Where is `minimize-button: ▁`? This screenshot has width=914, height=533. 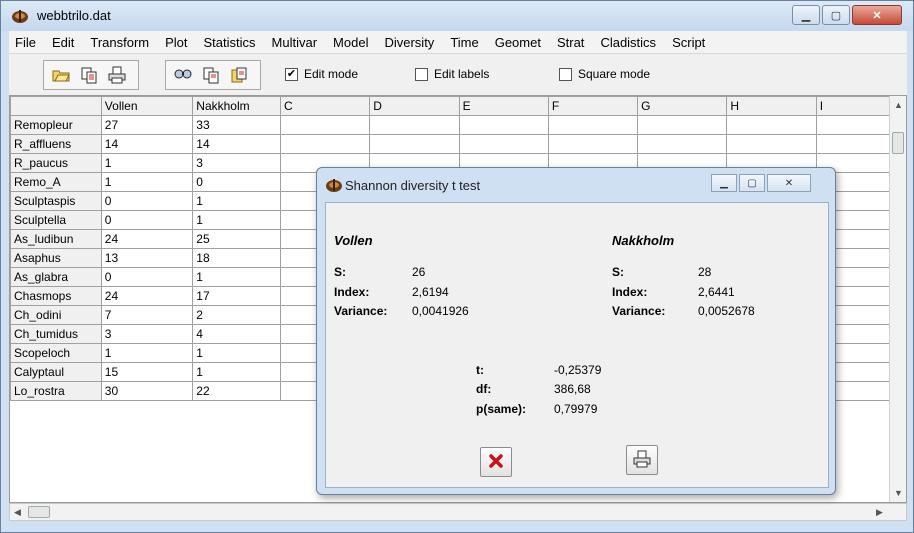 minimize-button: ▁ is located at coordinates (806, 15).